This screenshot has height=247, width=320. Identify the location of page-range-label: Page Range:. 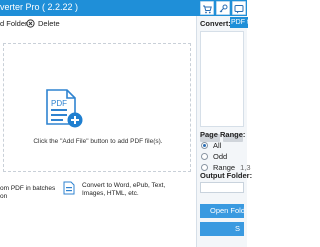
(223, 134).